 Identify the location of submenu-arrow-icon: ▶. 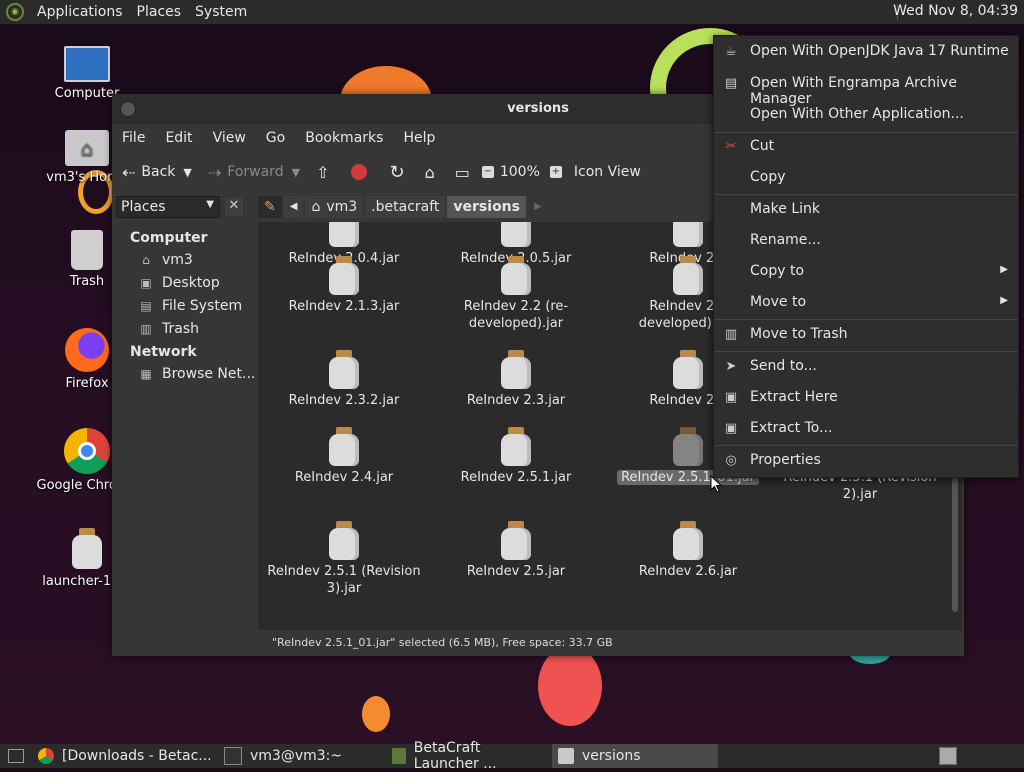
(1004, 269).